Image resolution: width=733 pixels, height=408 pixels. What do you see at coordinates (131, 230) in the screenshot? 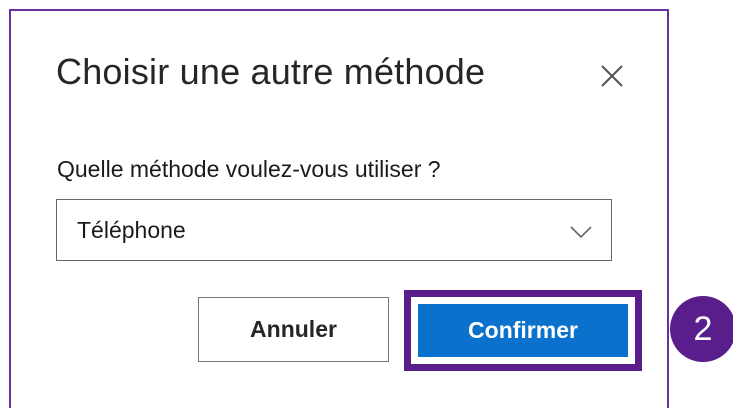
I see `method-select-value: Téléphone` at bounding box center [131, 230].